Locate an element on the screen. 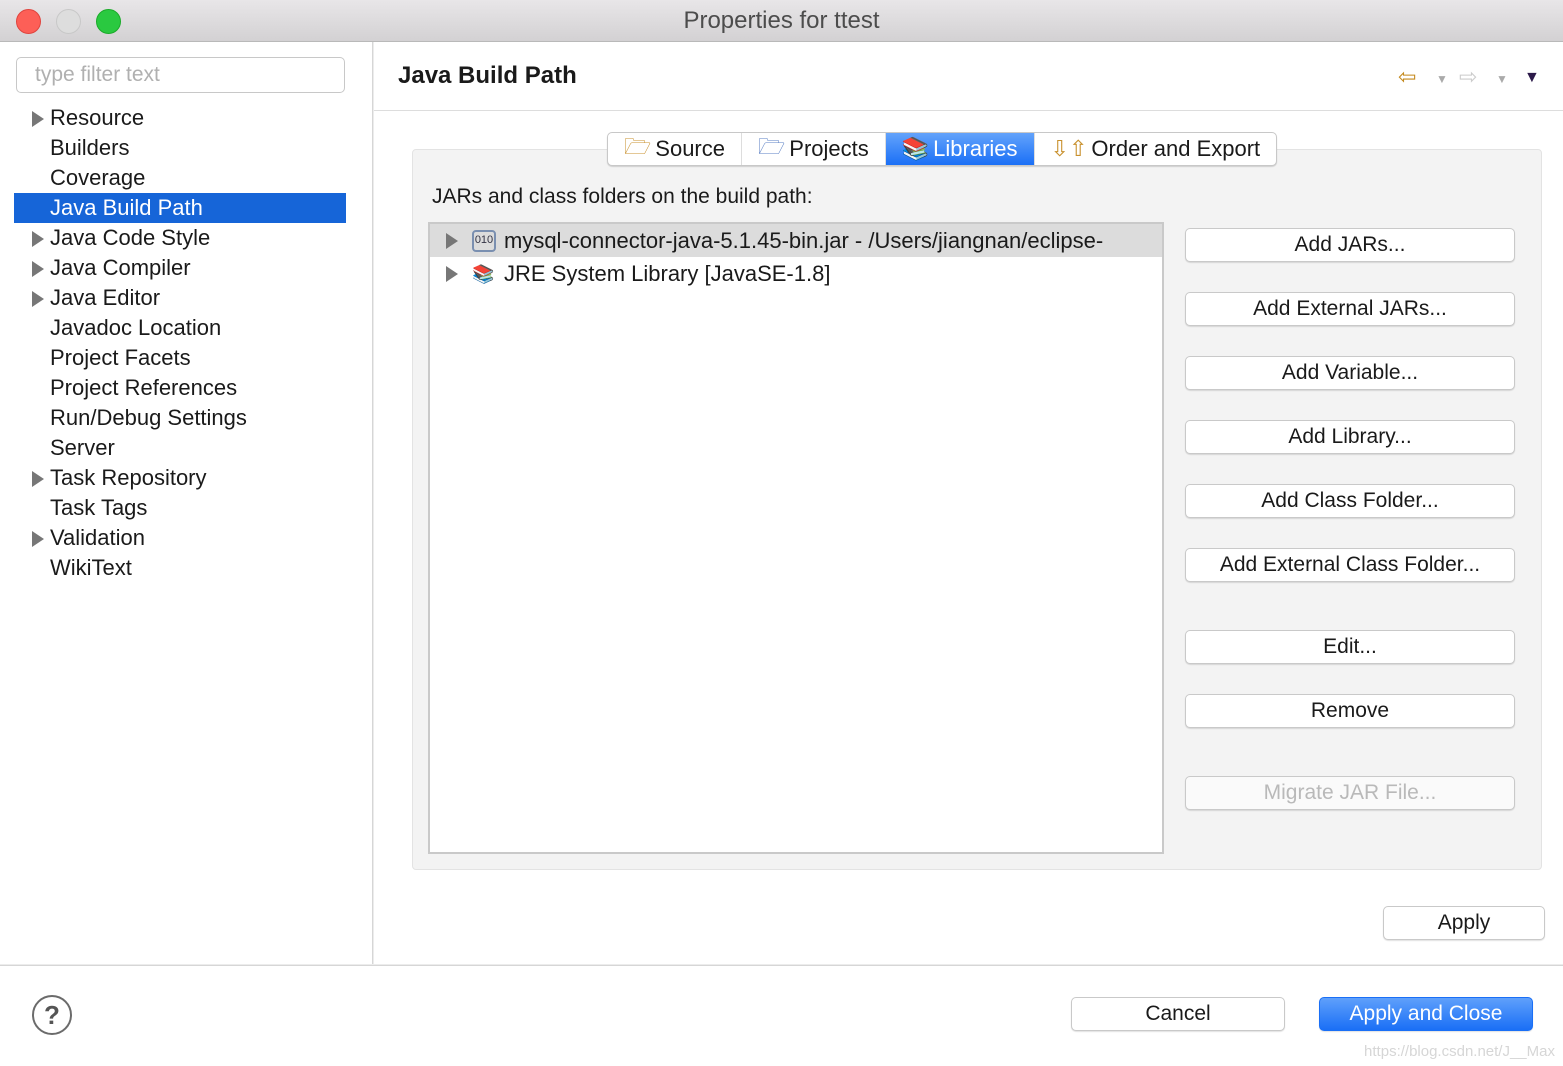  sidebar-item-label: Javadoc Location is located at coordinates (136, 327).